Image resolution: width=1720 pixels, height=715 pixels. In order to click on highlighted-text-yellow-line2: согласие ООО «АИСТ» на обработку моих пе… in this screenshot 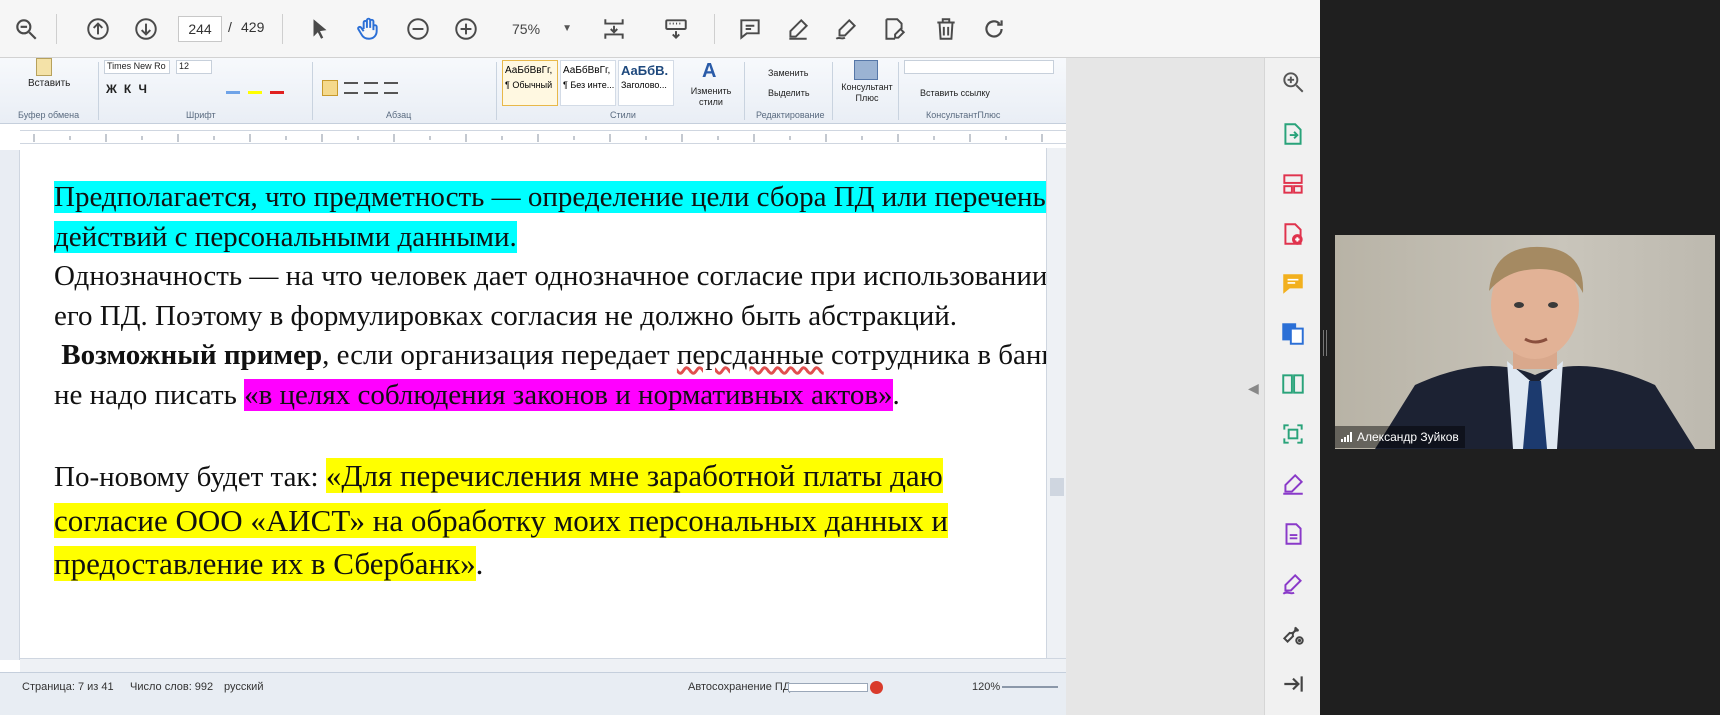, I will do `click(501, 520)`.